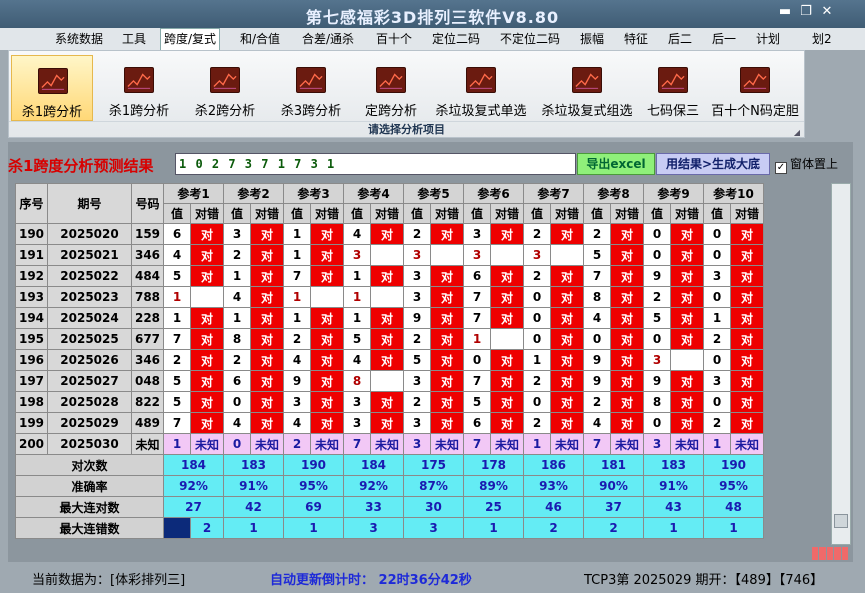 This screenshot has height=593, width=865. What do you see at coordinates (724, 39) in the screenshot?
I see `menu-item: 后一` at bounding box center [724, 39].